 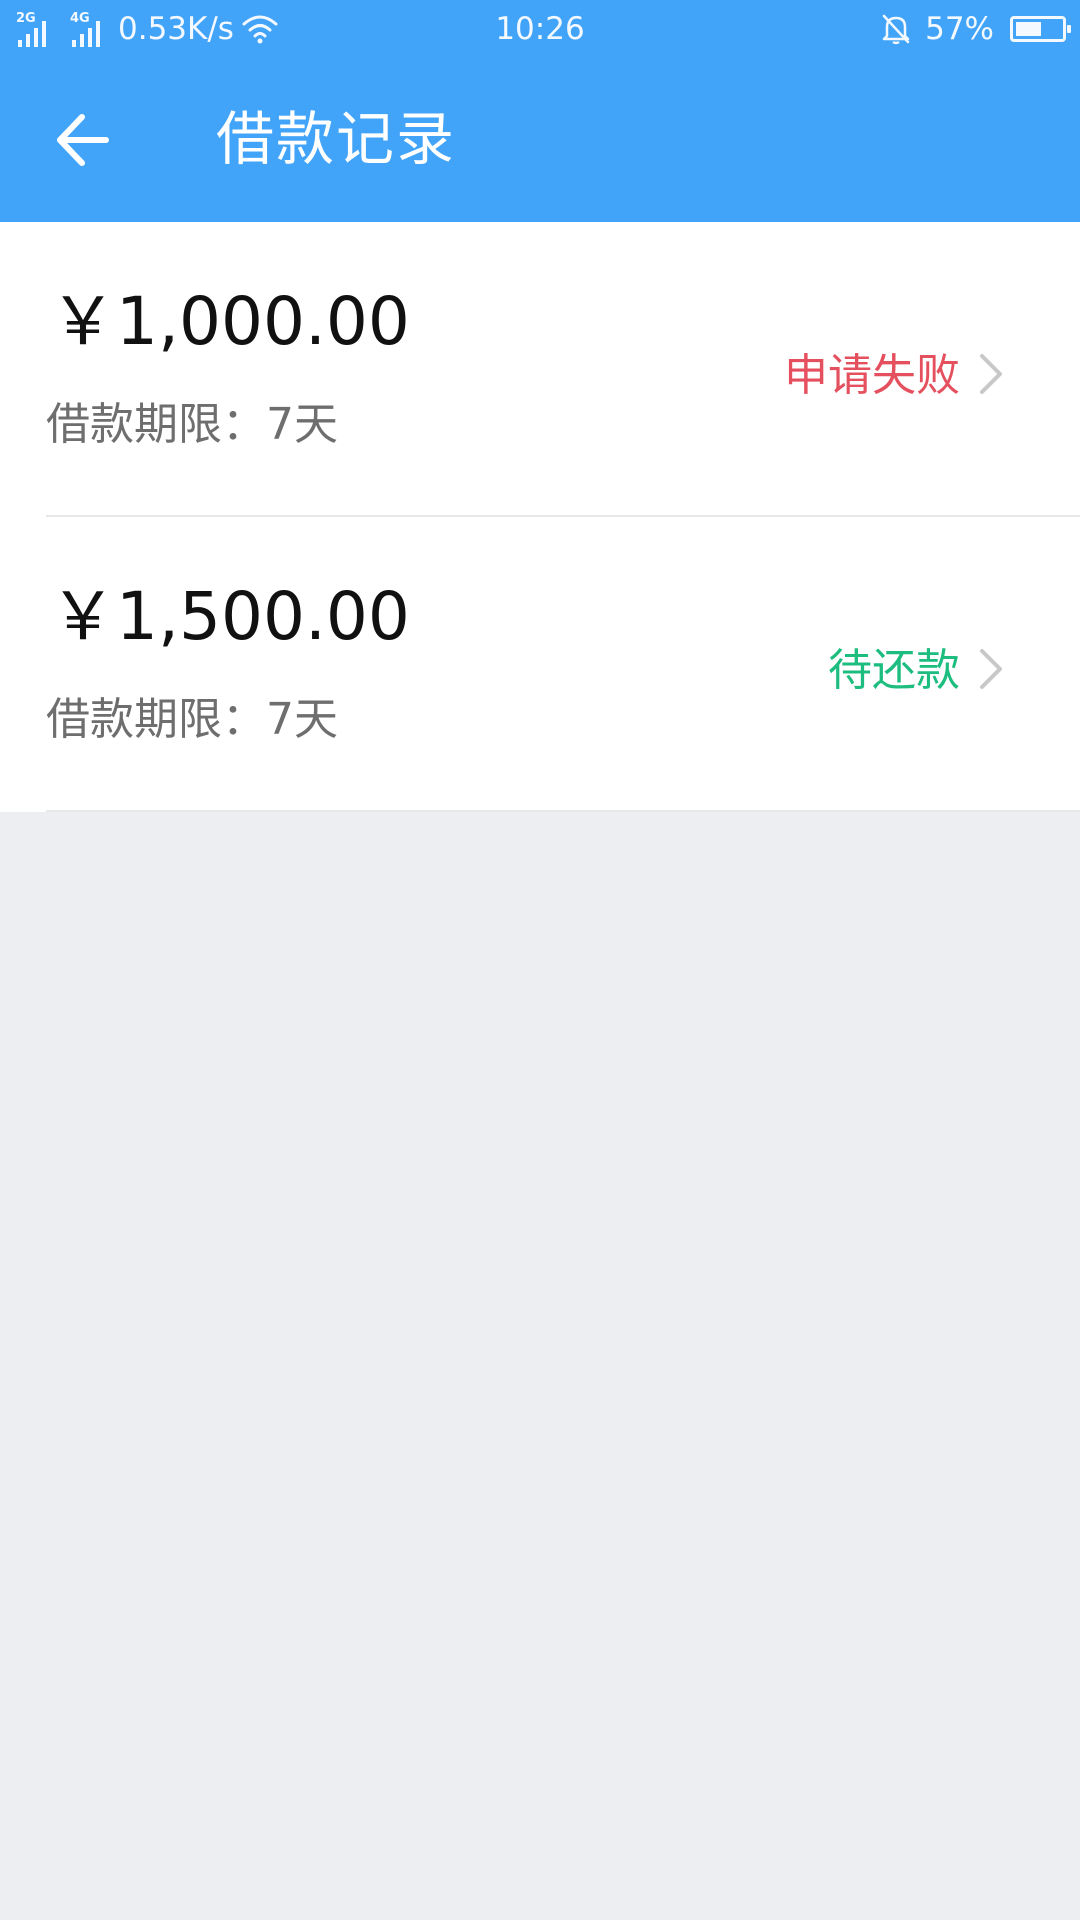 What do you see at coordinates (894, 670) in the screenshot?
I see `loan-status: 待还款` at bounding box center [894, 670].